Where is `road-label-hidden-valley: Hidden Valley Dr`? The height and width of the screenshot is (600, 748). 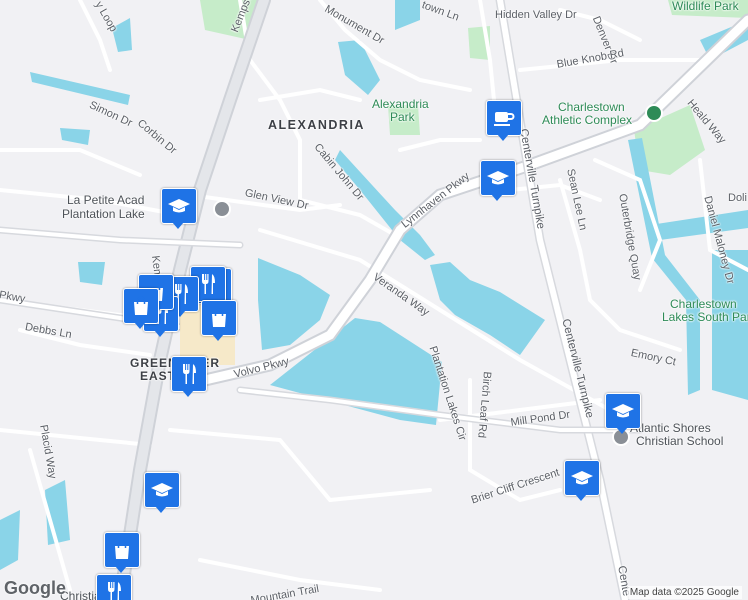 road-label-hidden-valley: Hidden Valley Dr is located at coordinates (536, 15).